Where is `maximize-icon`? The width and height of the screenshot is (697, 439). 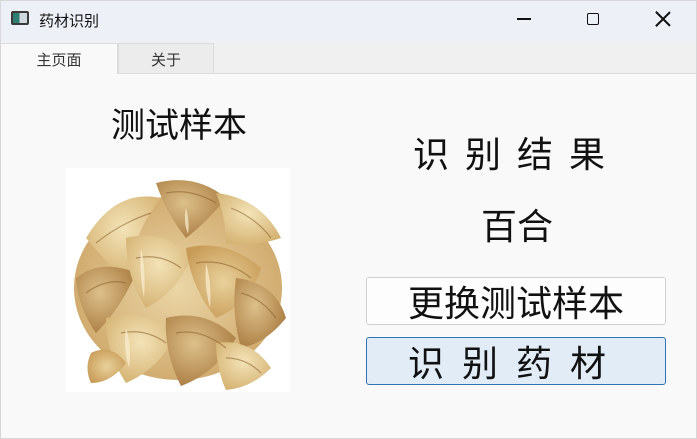
maximize-icon is located at coordinates (593, 19).